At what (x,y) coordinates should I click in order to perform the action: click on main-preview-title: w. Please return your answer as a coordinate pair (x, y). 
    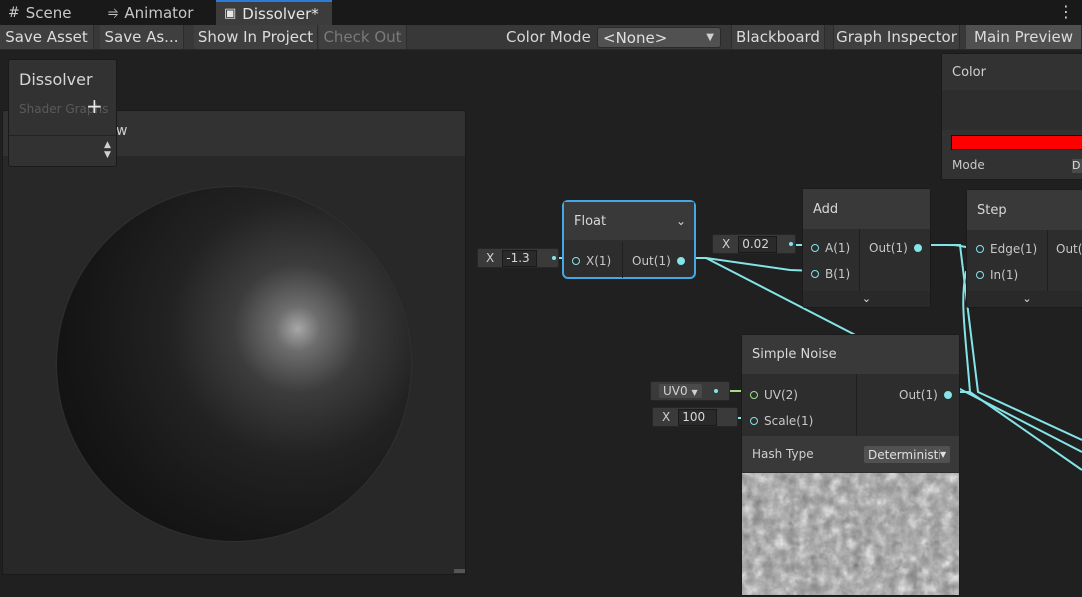
    Looking at the image, I should click on (122, 131).